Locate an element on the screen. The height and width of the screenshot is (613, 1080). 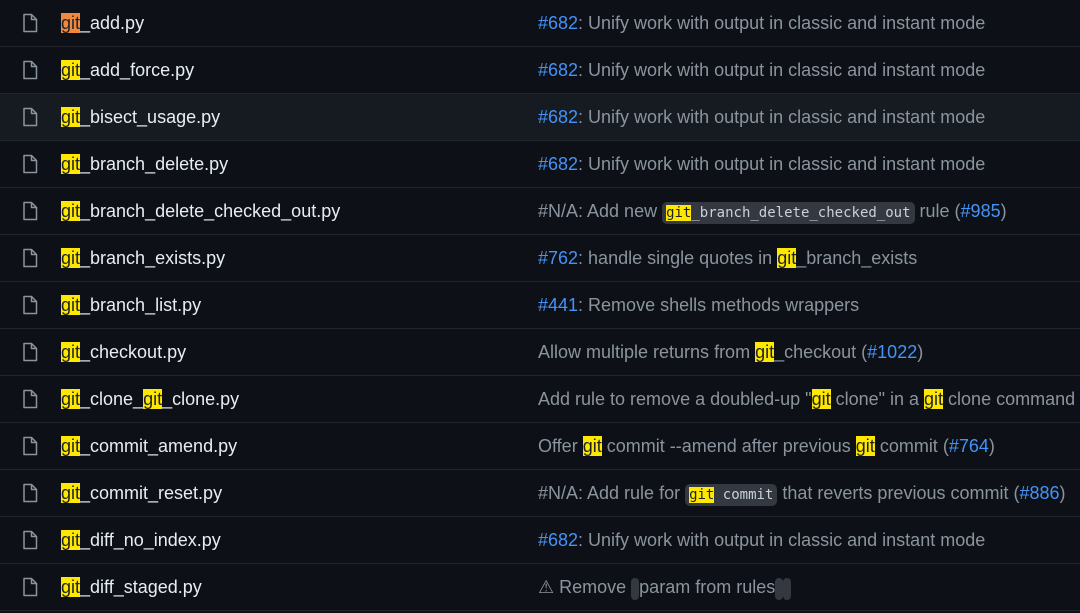
text-segment: ⚠ Remove is located at coordinates (585, 587).